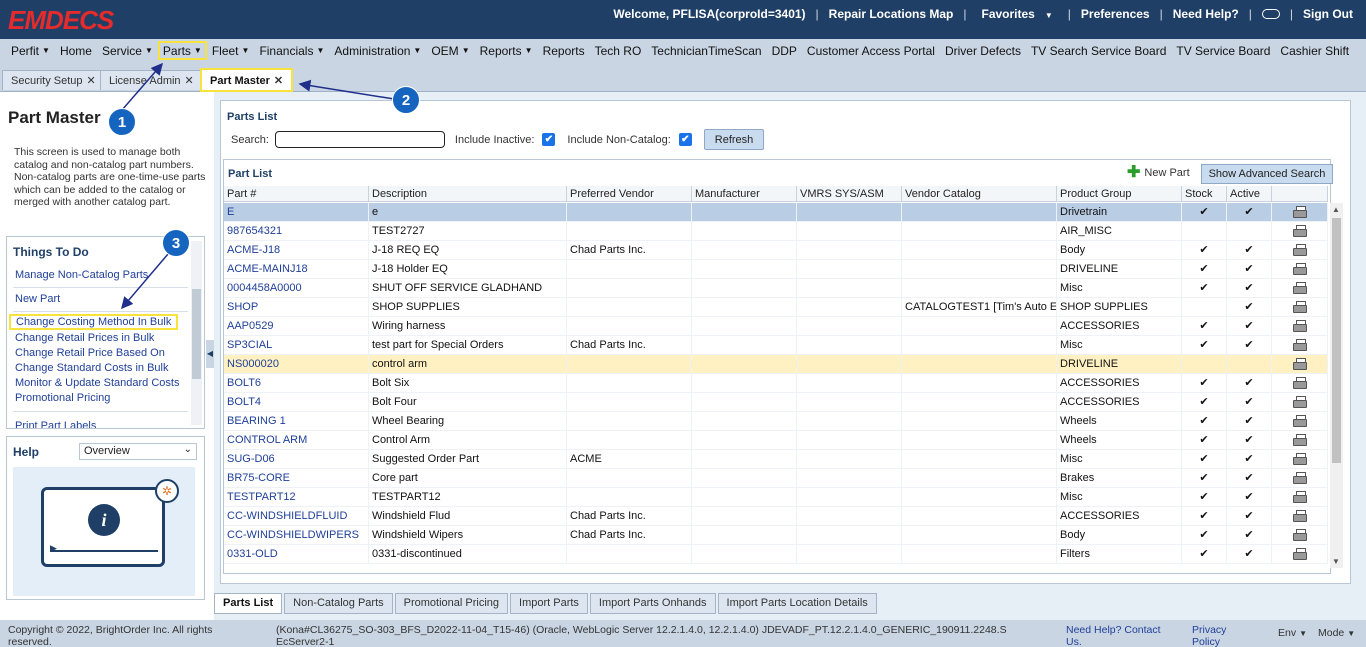  I want to click on todo-change-costing-method: Change Costing Method In Bulk, so click(94, 322).